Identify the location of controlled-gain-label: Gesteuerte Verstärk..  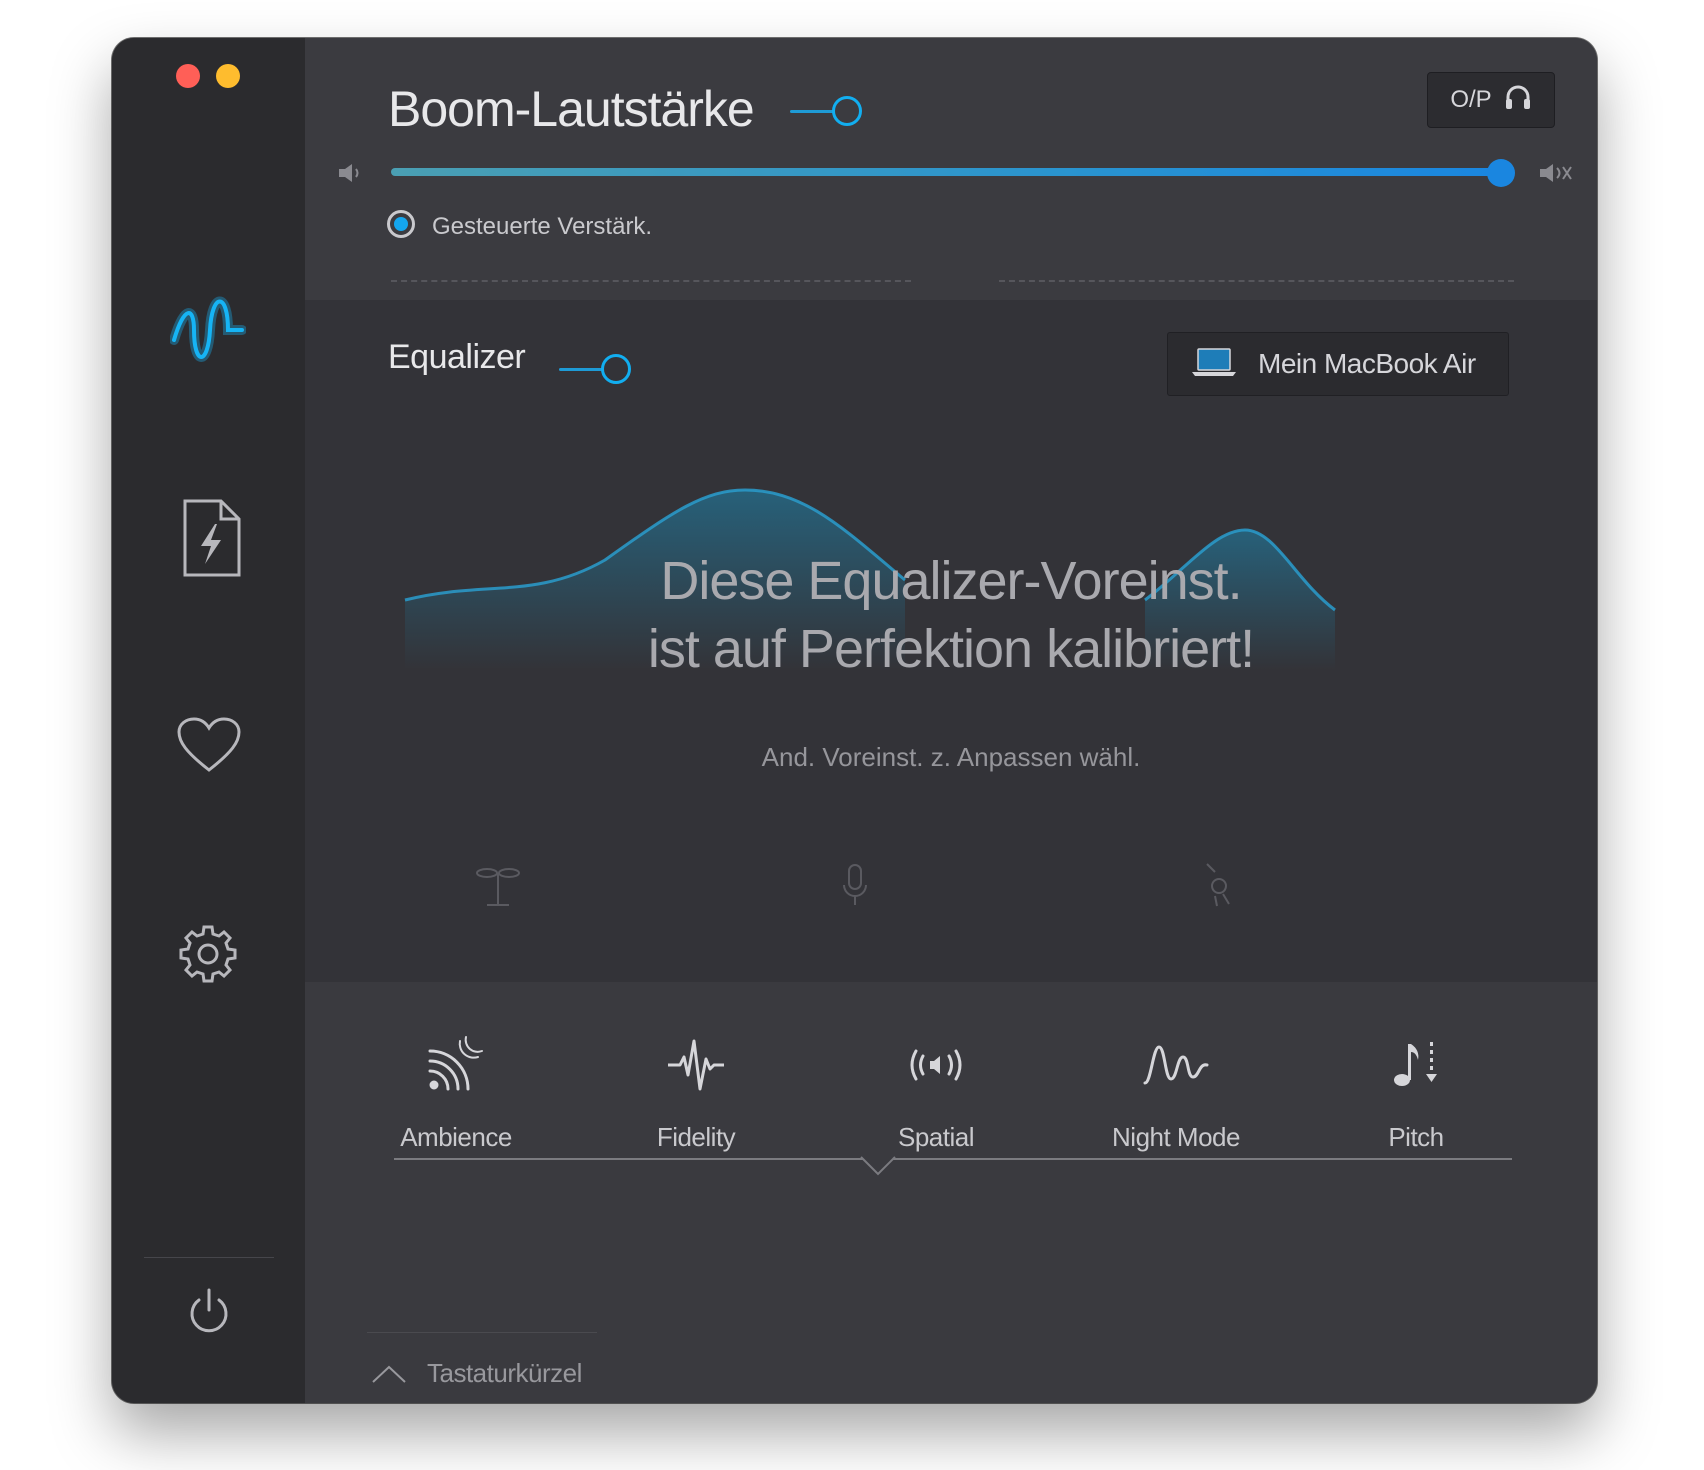
(542, 226).